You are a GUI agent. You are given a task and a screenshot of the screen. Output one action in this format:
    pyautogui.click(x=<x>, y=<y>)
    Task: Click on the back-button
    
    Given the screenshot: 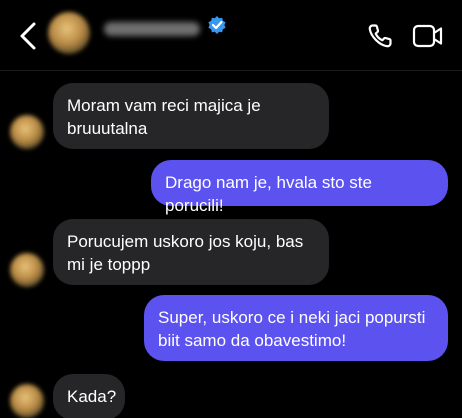 What is the action you would take?
    pyautogui.click(x=29, y=36)
    